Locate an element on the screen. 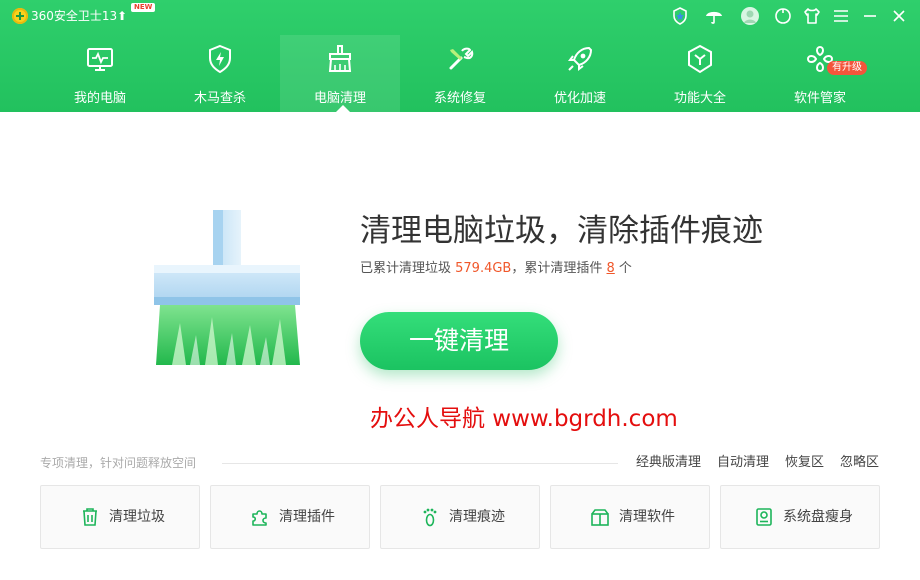 The height and width of the screenshot is (580, 920). hero-headline: 清理电脑垃圾，清除插件痕迹 is located at coordinates (561, 231).